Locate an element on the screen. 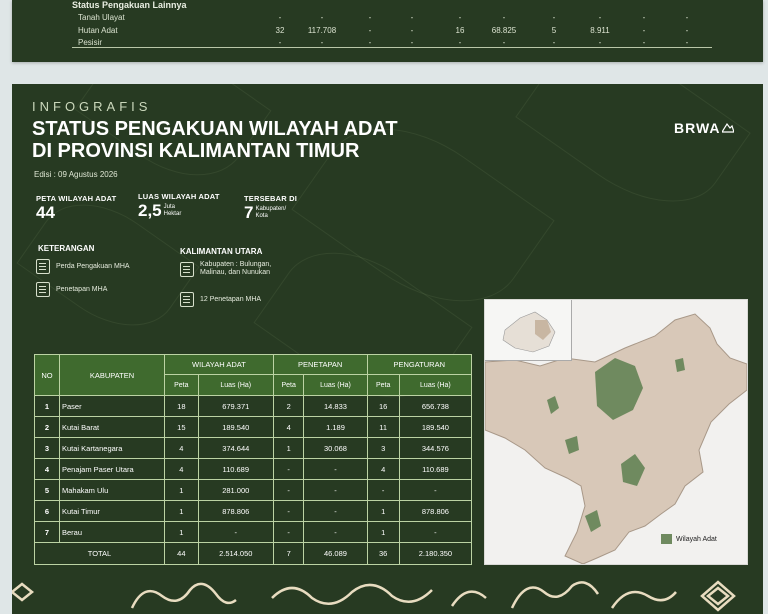  cell-kabupaten: Kutai Kartanegara is located at coordinates (112, 448).